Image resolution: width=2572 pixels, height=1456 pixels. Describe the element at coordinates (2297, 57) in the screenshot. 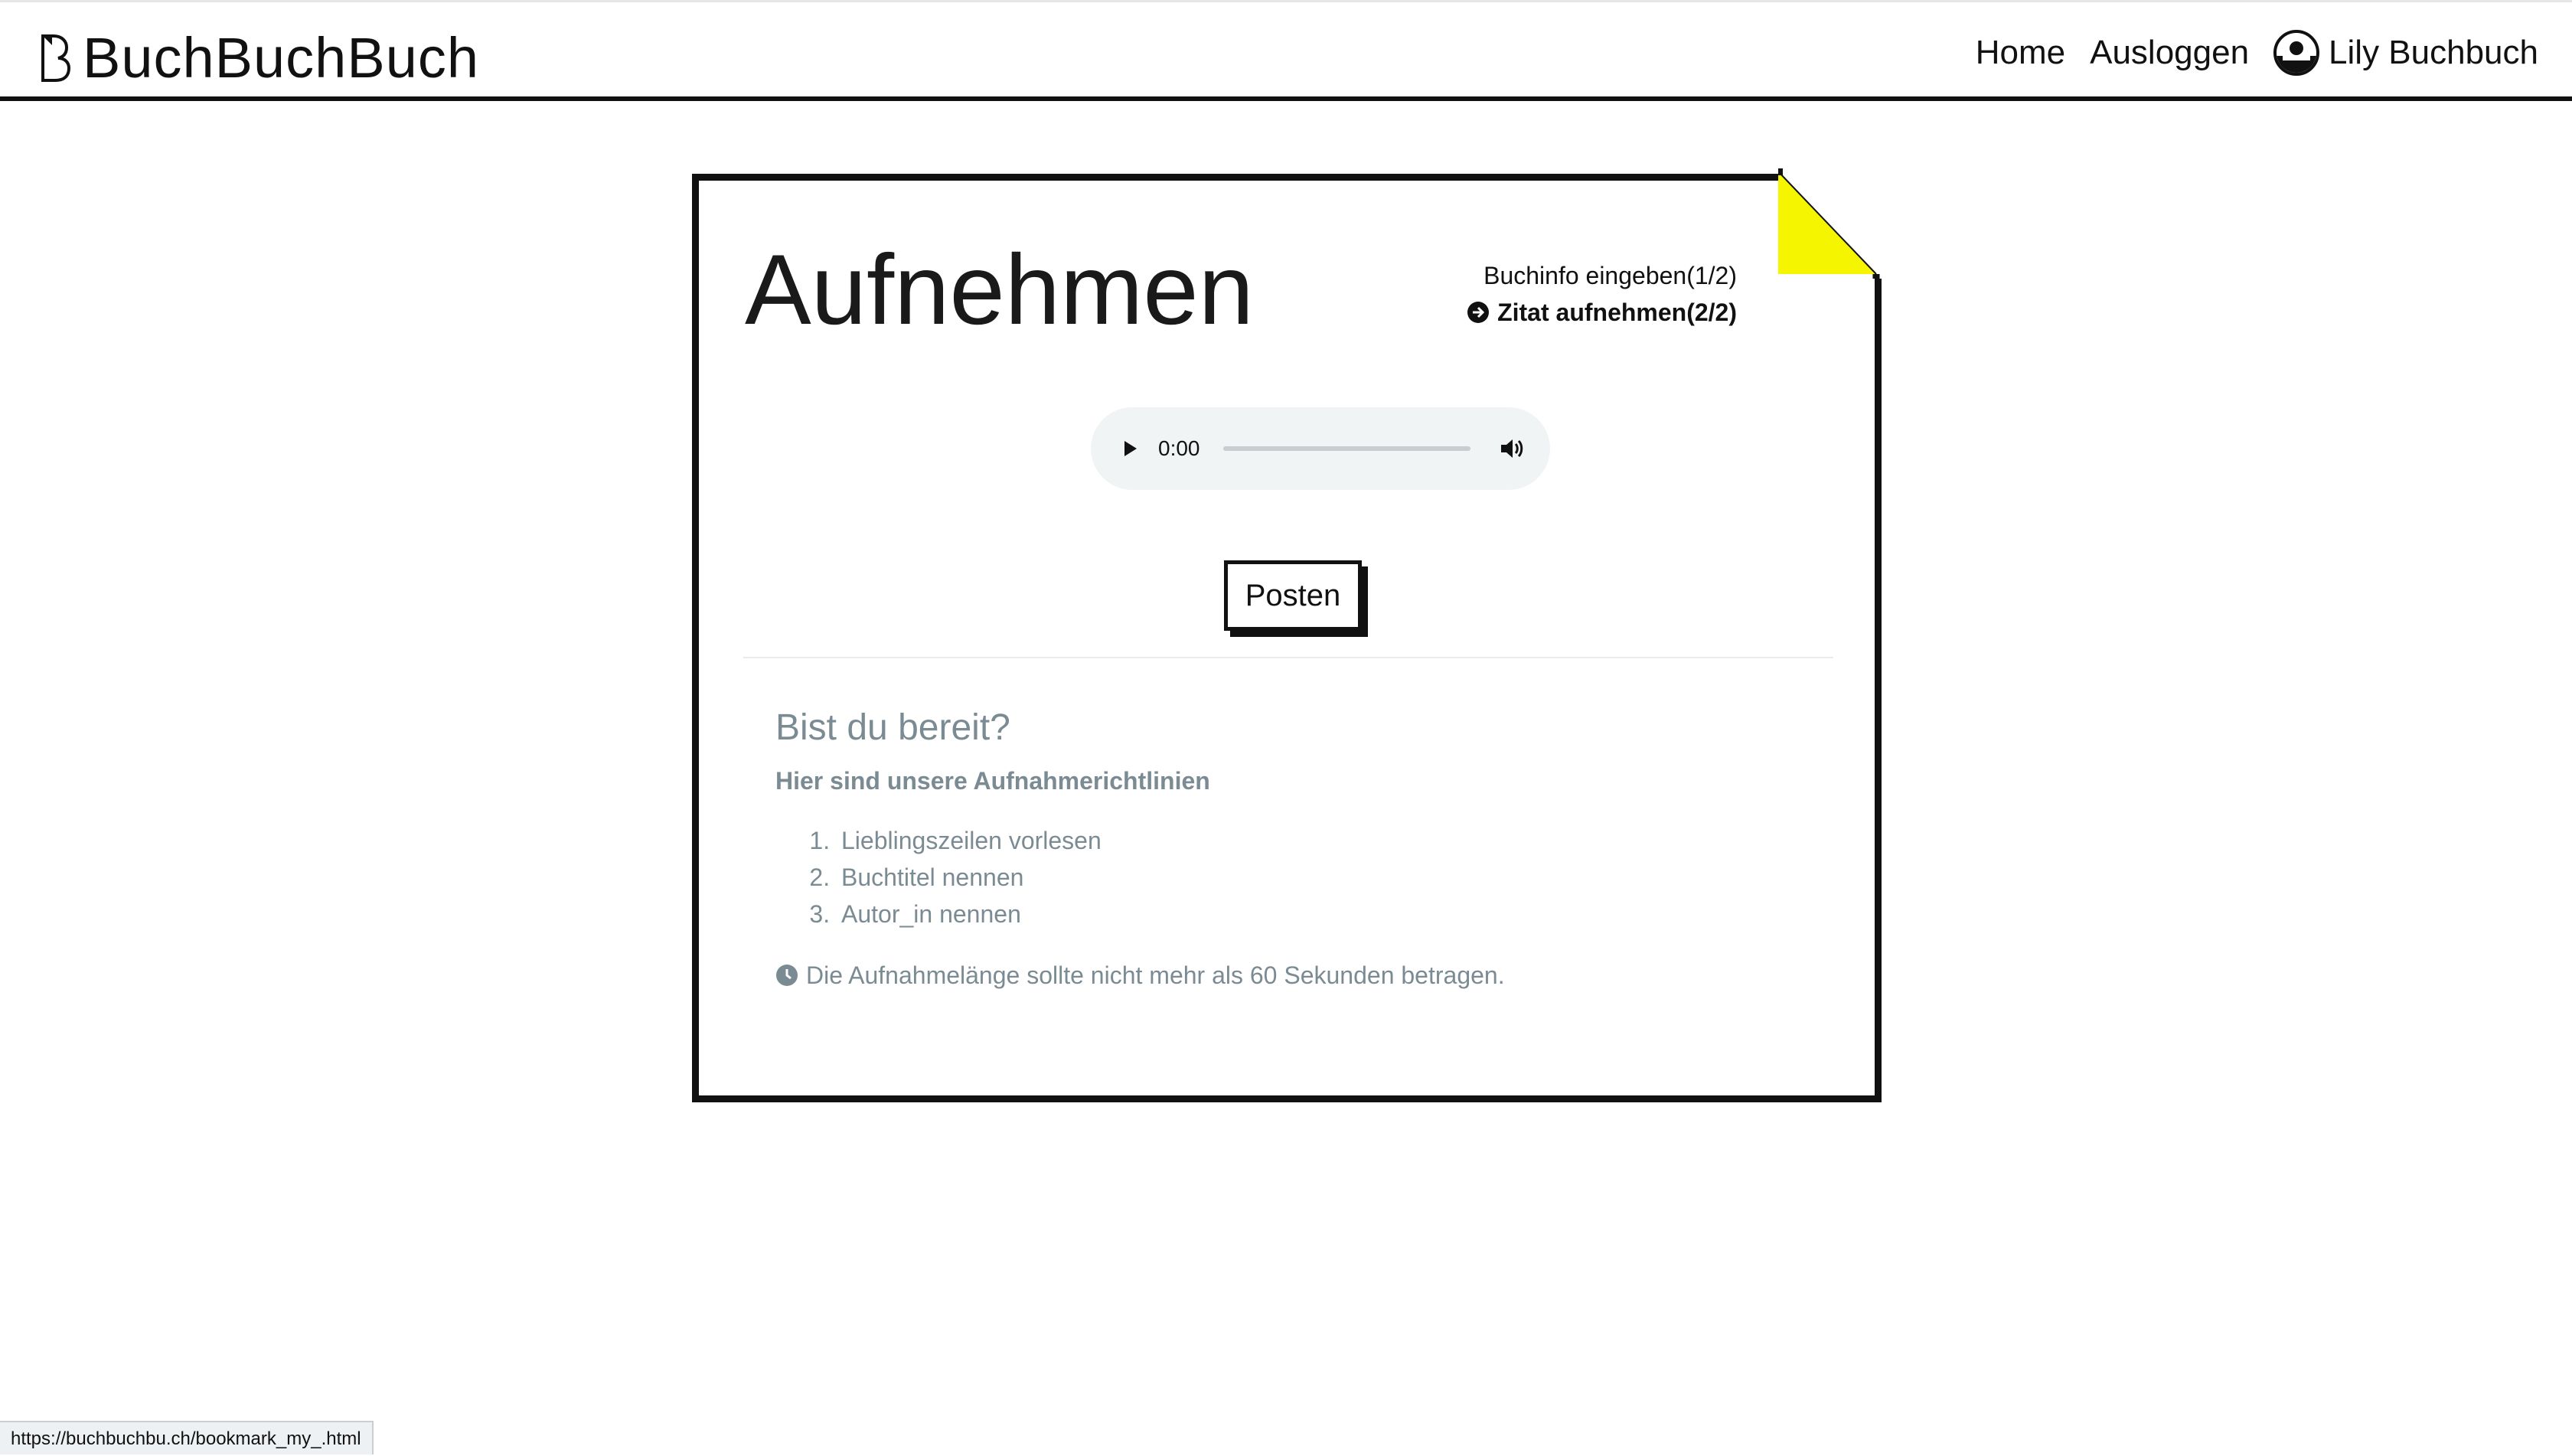

I see `user-avatar-icon` at that location.